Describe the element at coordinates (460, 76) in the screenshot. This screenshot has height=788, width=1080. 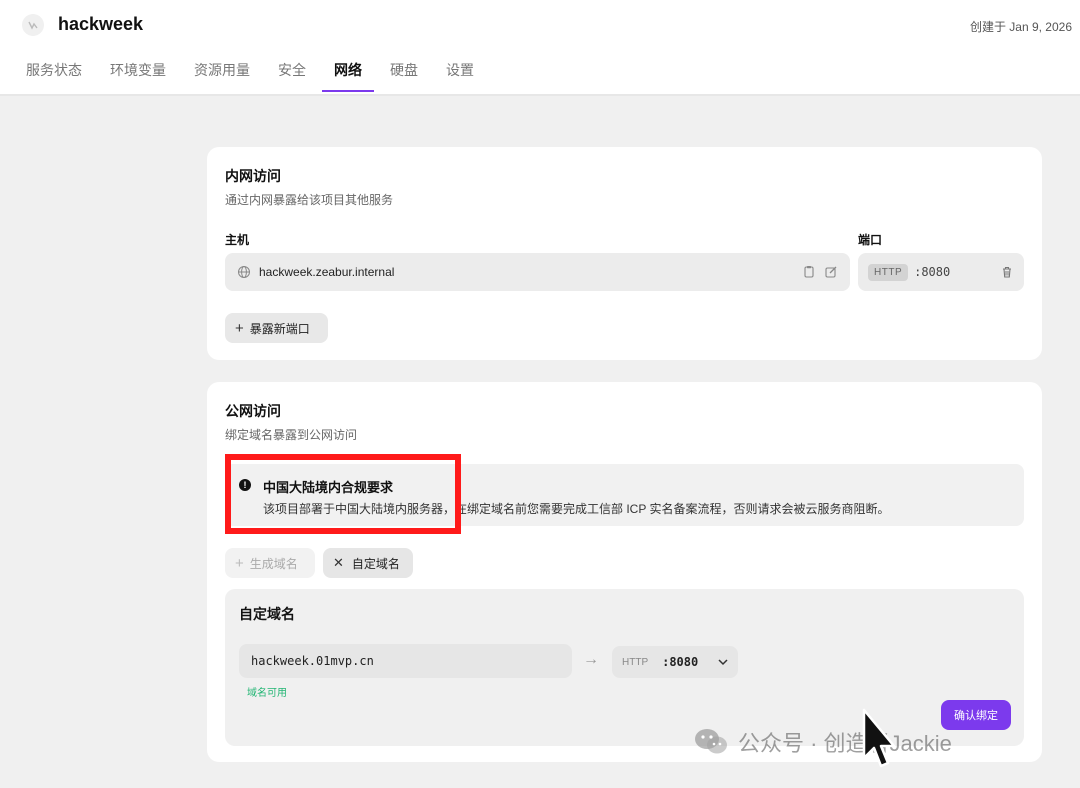
I see `tab-settings: 设置` at that location.